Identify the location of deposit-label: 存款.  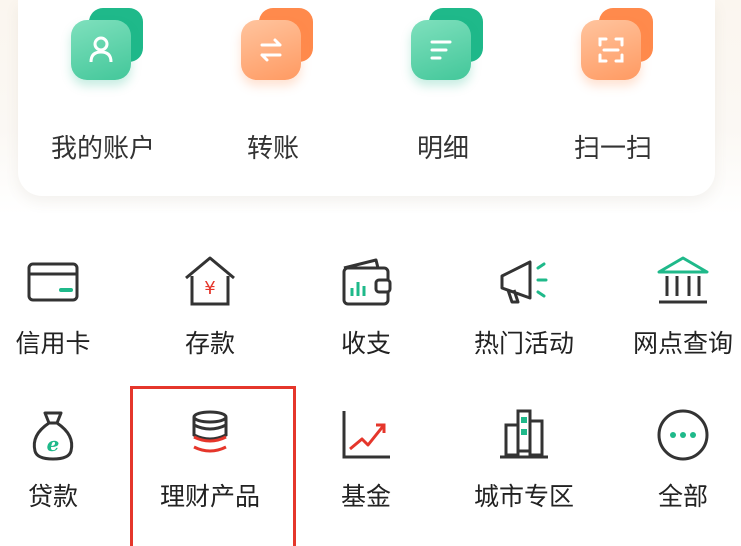
(209, 343).